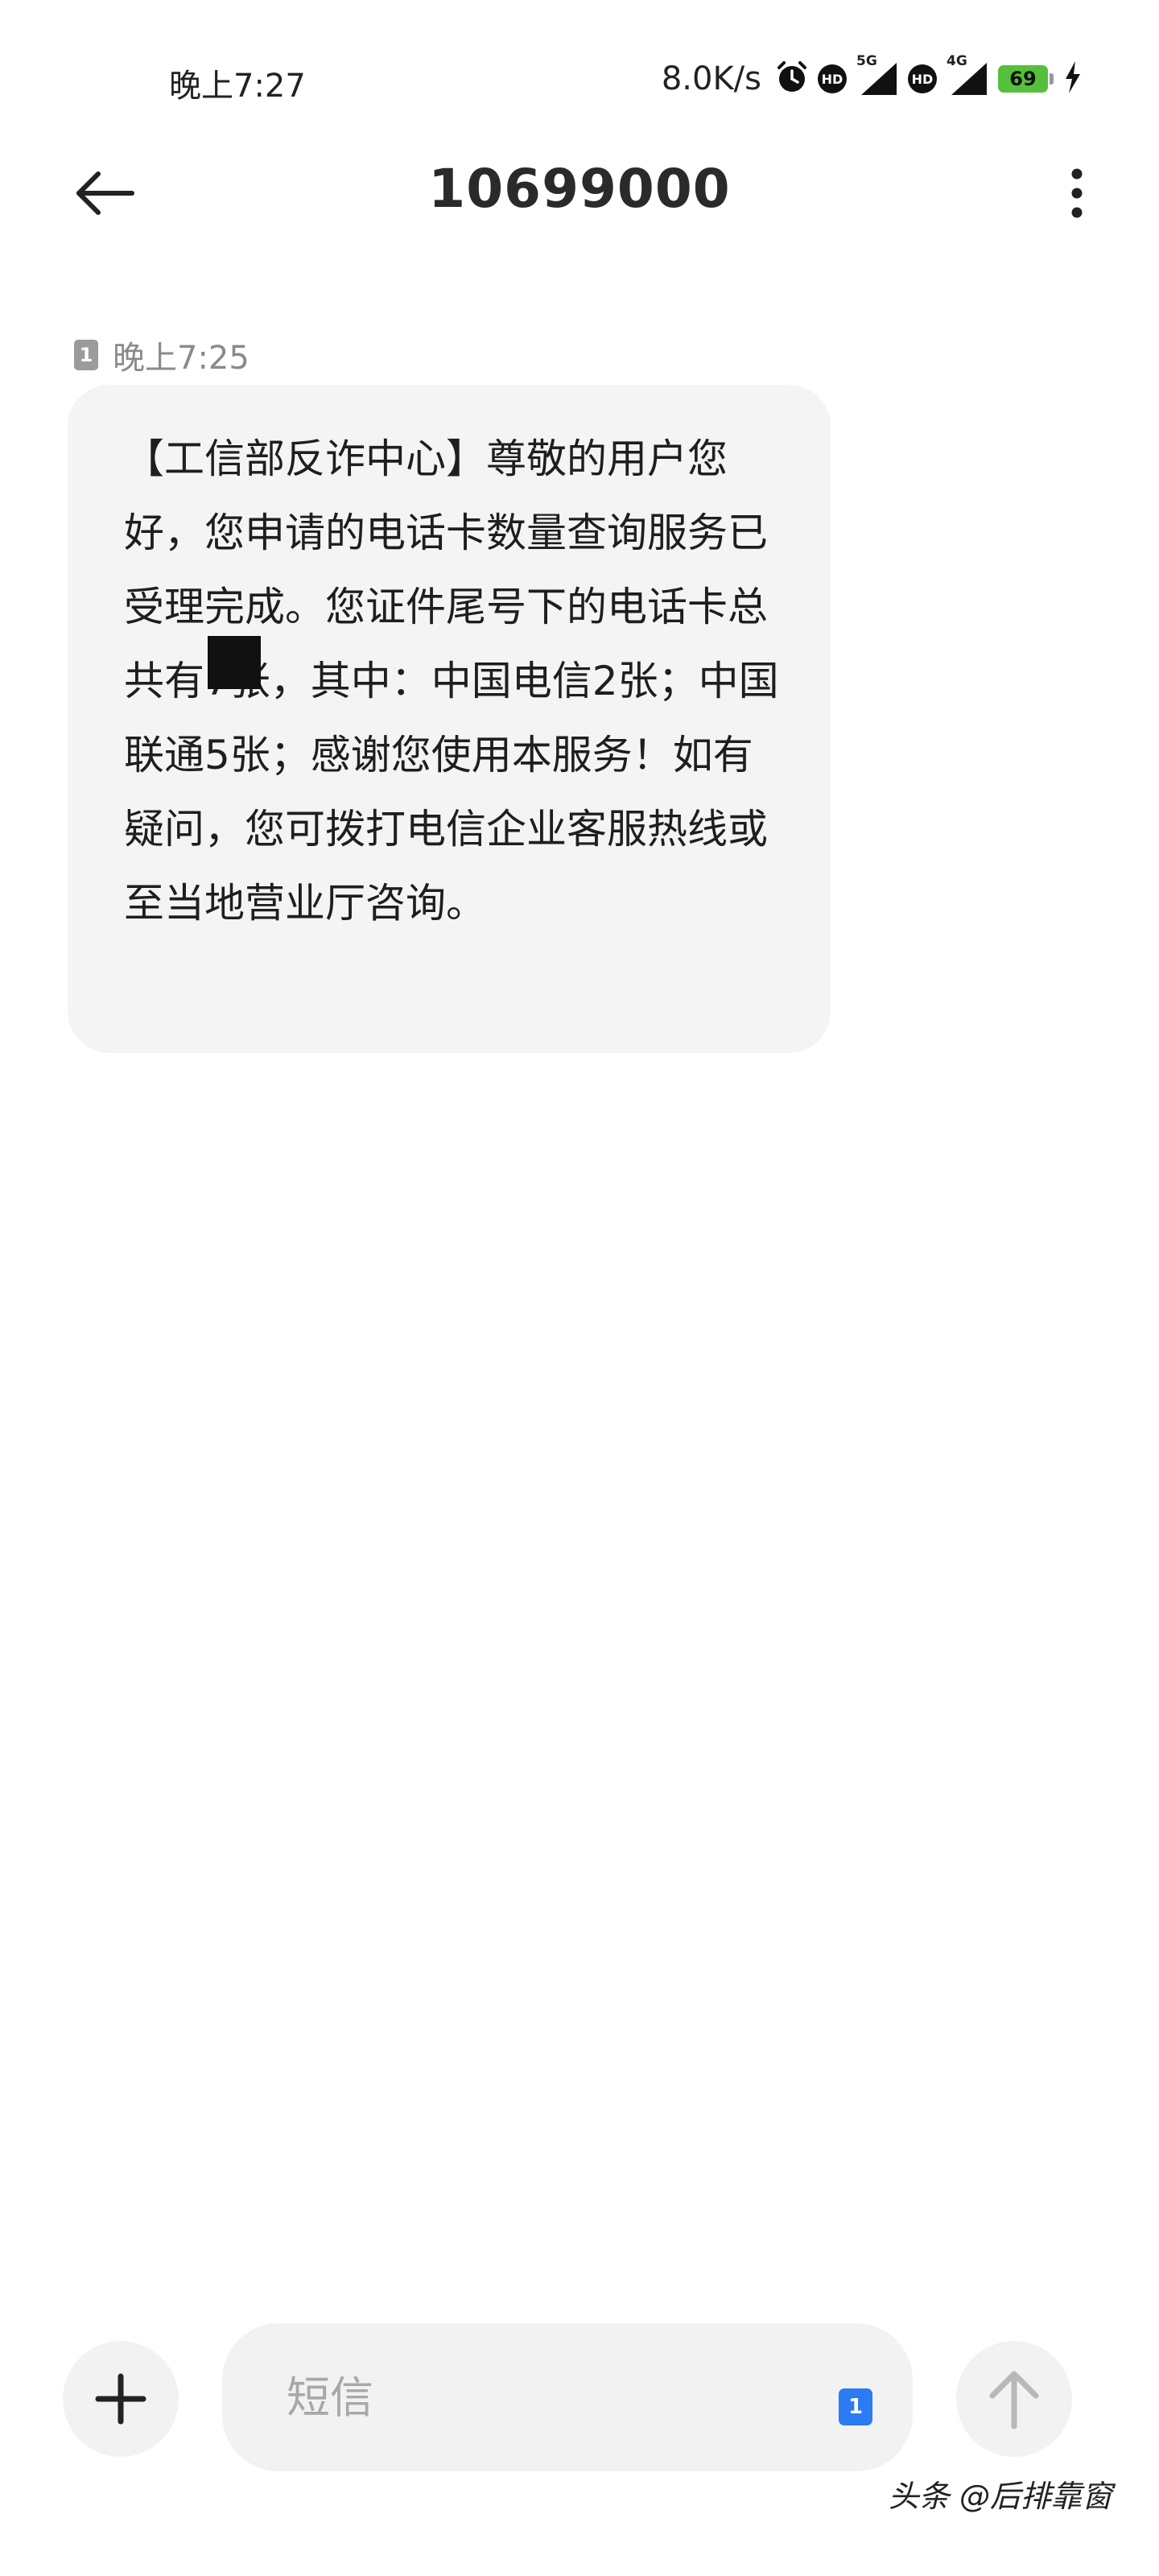 This screenshot has width=1159, height=2576. What do you see at coordinates (1073, 79) in the screenshot?
I see `charging-icon` at bounding box center [1073, 79].